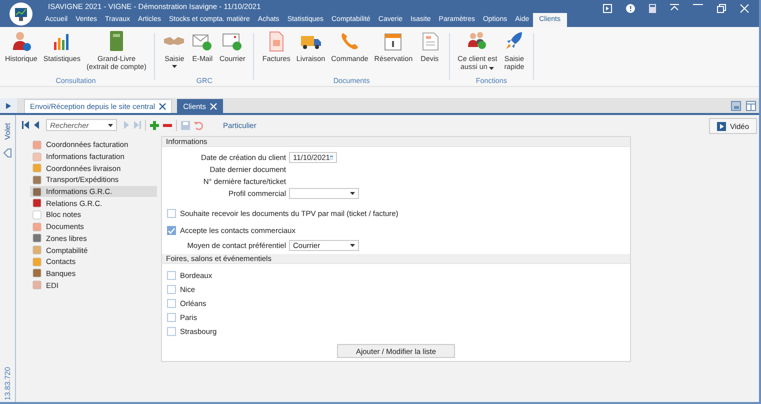 The image size is (761, 404). Describe the element at coordinates (698, 5) in the screenshot. I see `minimize-icon` at that location.